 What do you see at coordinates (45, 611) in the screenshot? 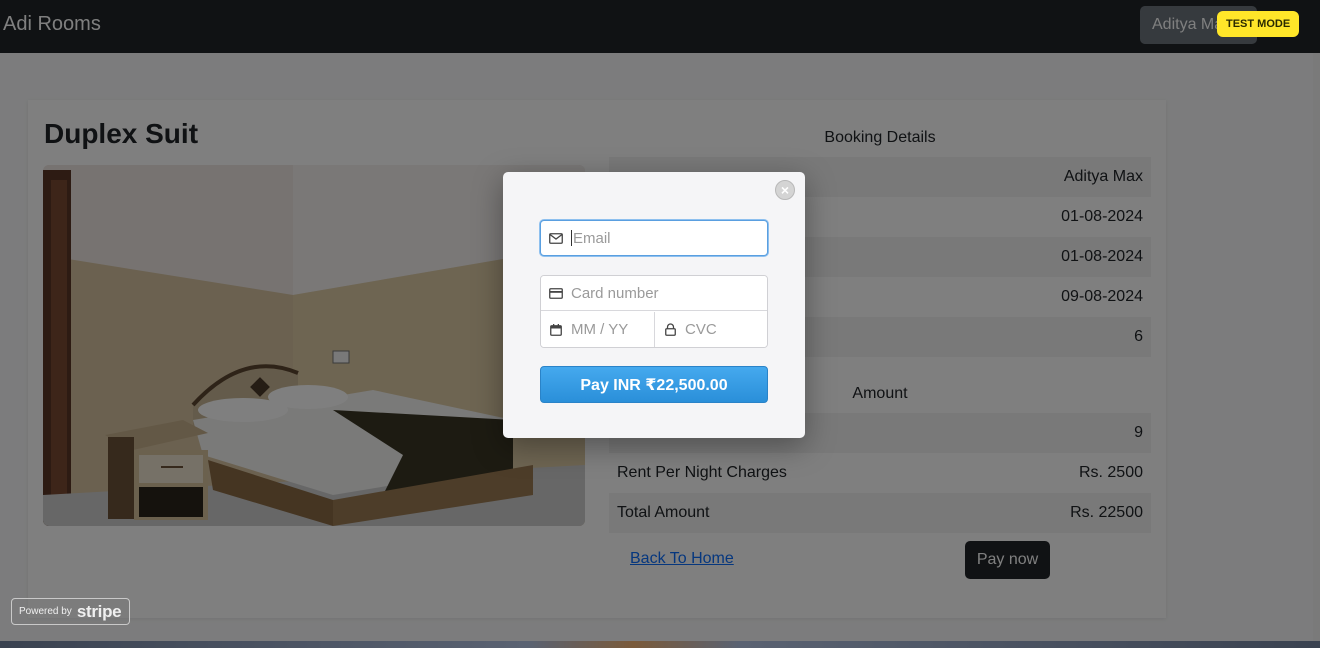
I see `powered-by-label: Powered by` at bounding box center [45, 611].